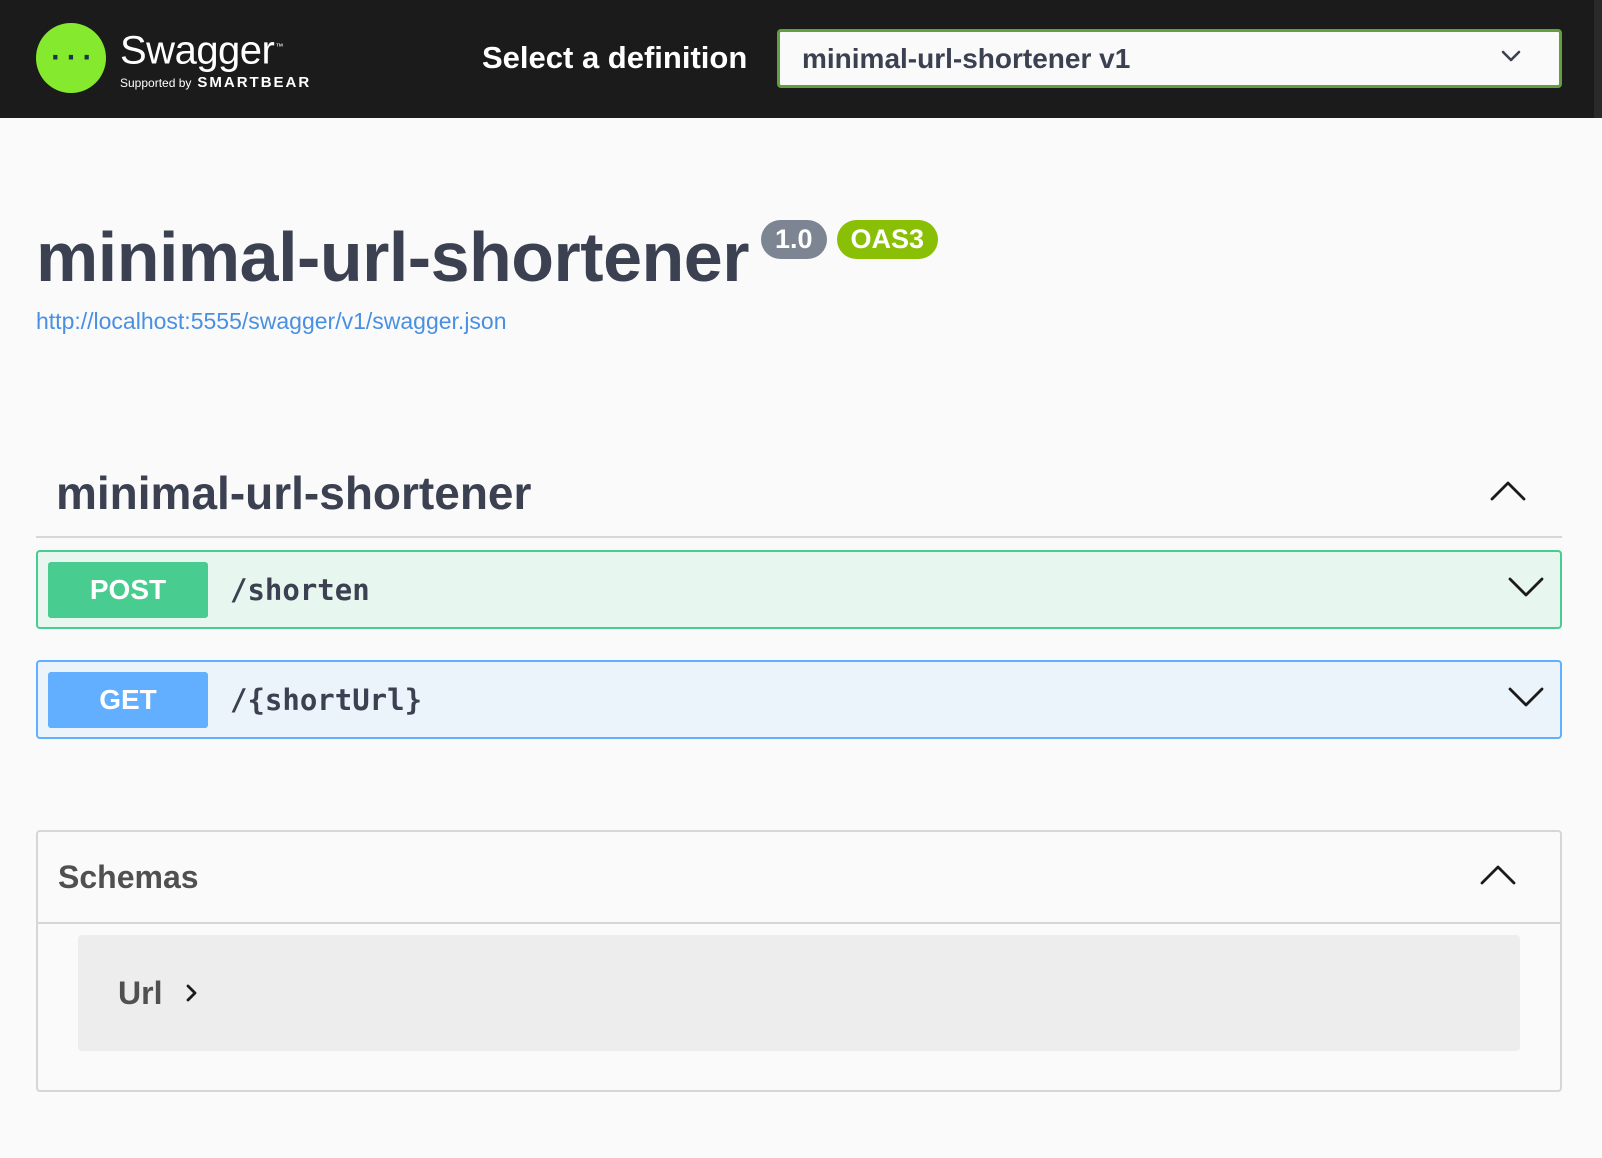  What do you see at coordinates (799, 878) in the screenshot?
I see `schemas-header: Schemas` at bounding box center [799, 878].